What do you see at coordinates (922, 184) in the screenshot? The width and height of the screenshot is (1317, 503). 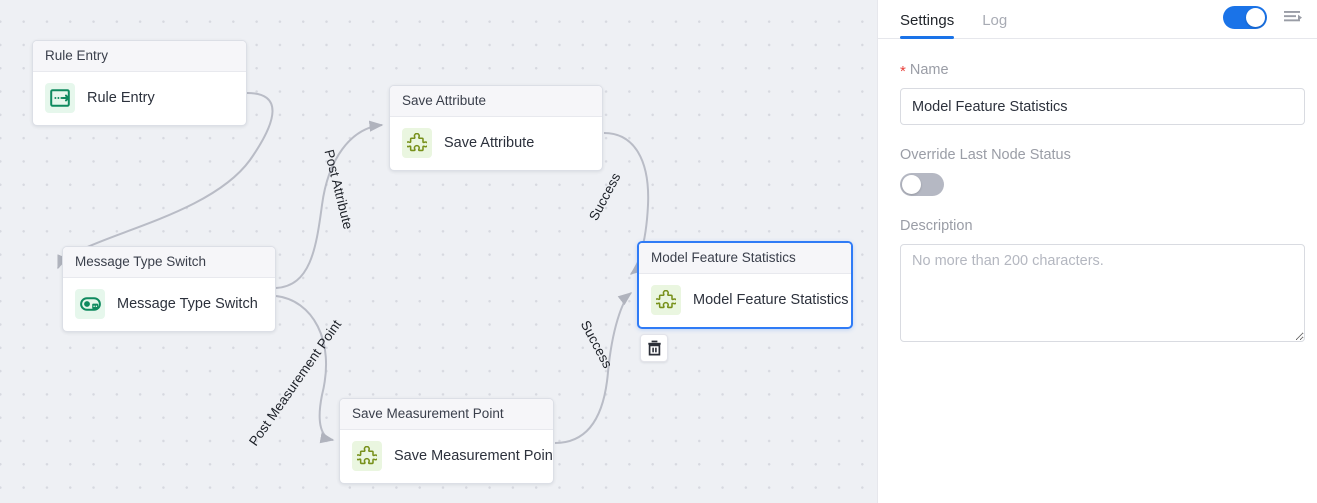 I see `override-last-node-status-toggle` at bounding box center [922, 184].